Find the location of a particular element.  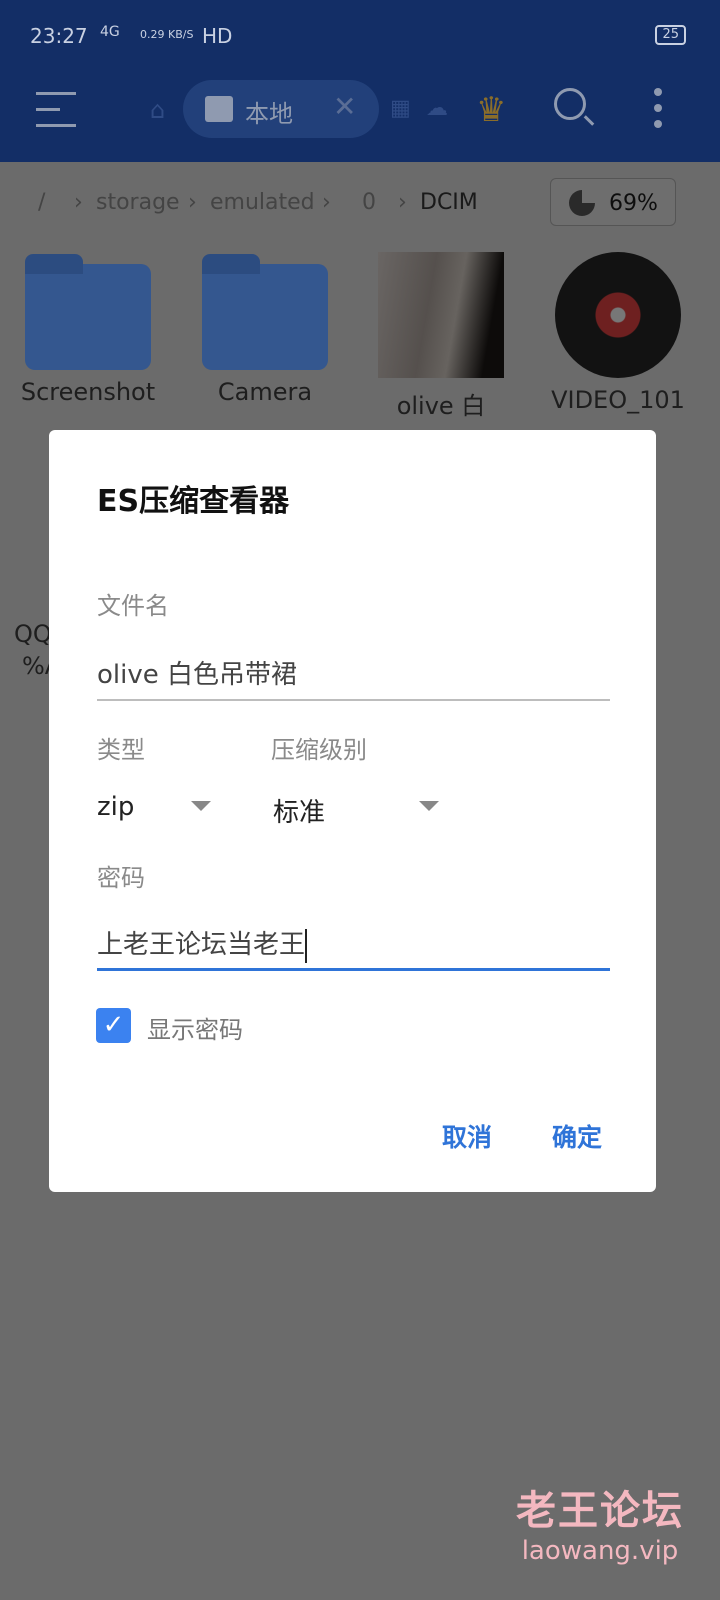

type-label: 类型 is located at coordinates (121, 750).